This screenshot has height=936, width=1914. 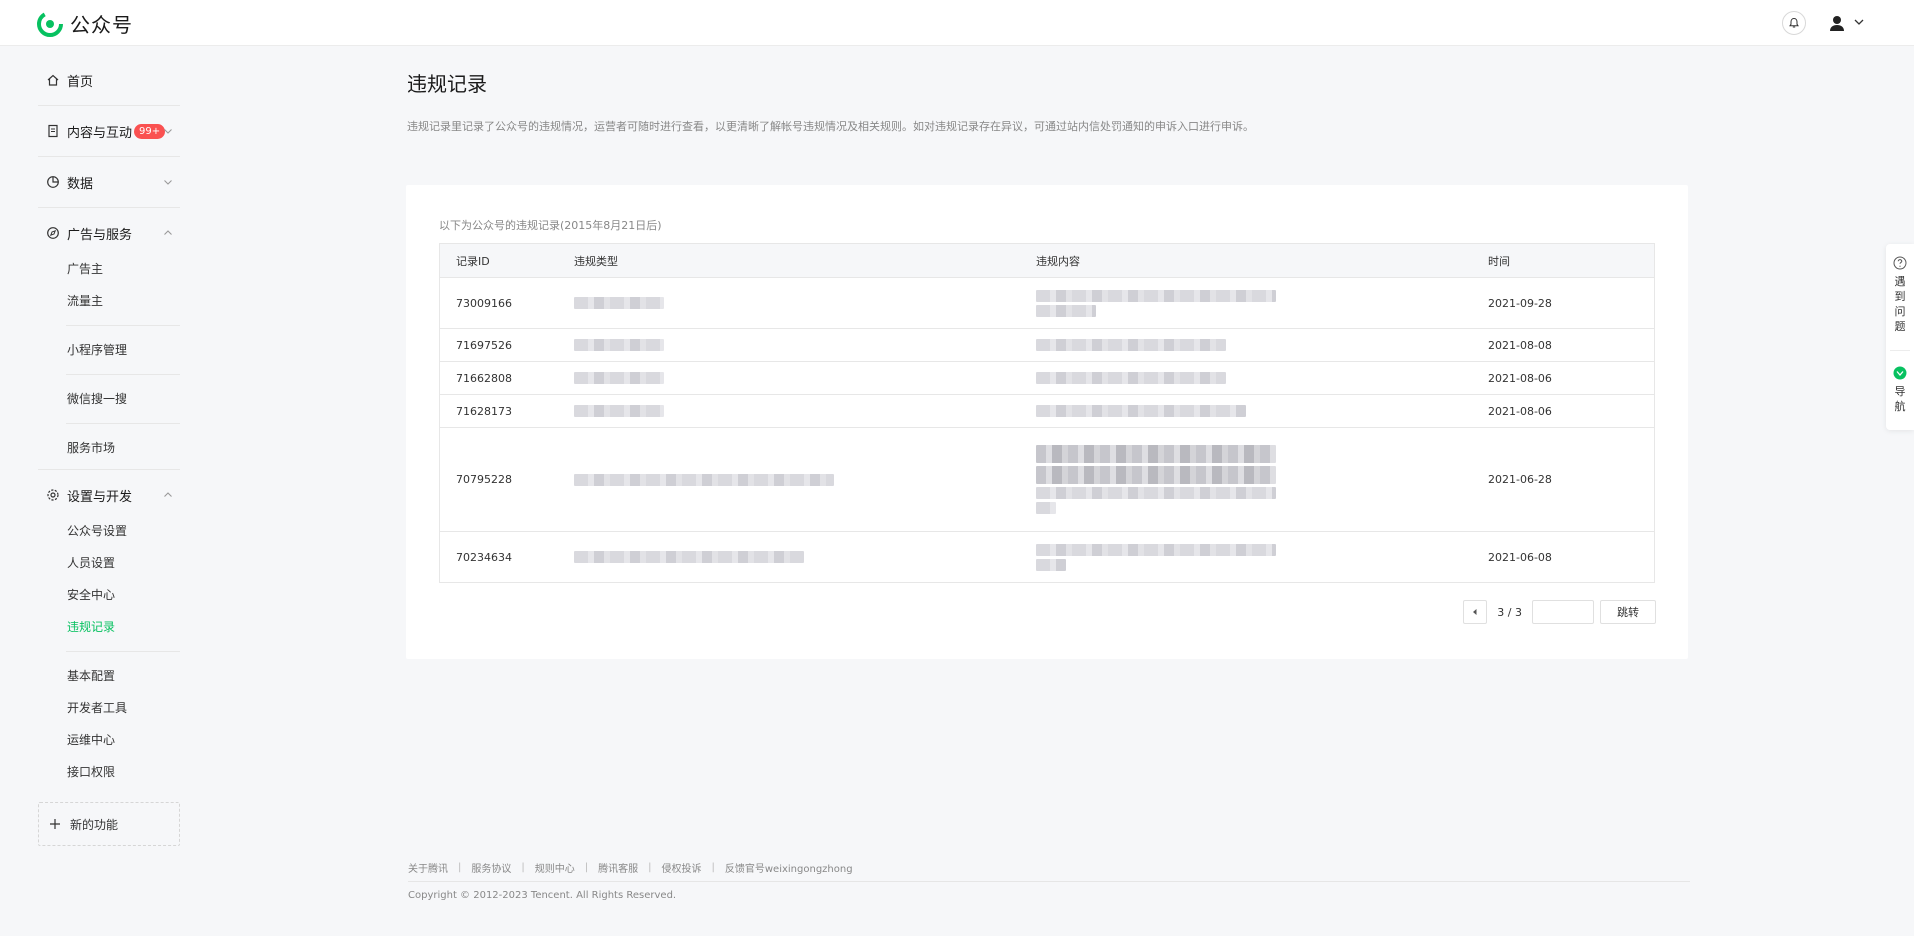 What do you see at coordinates (80, 82) in the screenshot?
I see `sidebar-item-label: 首页` at bounding box center [80, 82].